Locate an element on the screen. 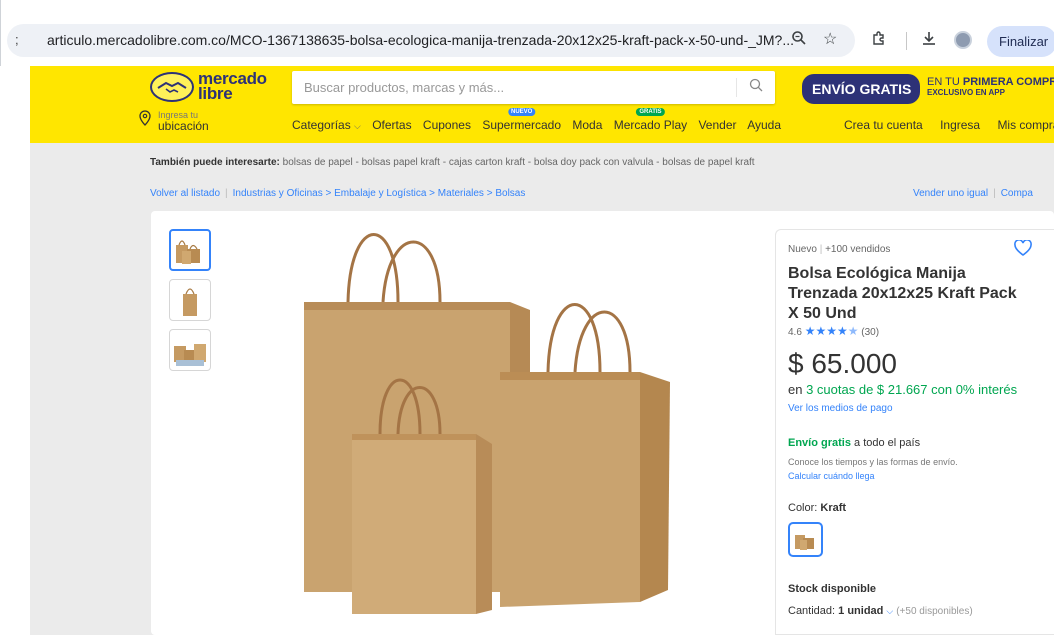  rating-value: 4.6 is located at coordinates (795, 332).